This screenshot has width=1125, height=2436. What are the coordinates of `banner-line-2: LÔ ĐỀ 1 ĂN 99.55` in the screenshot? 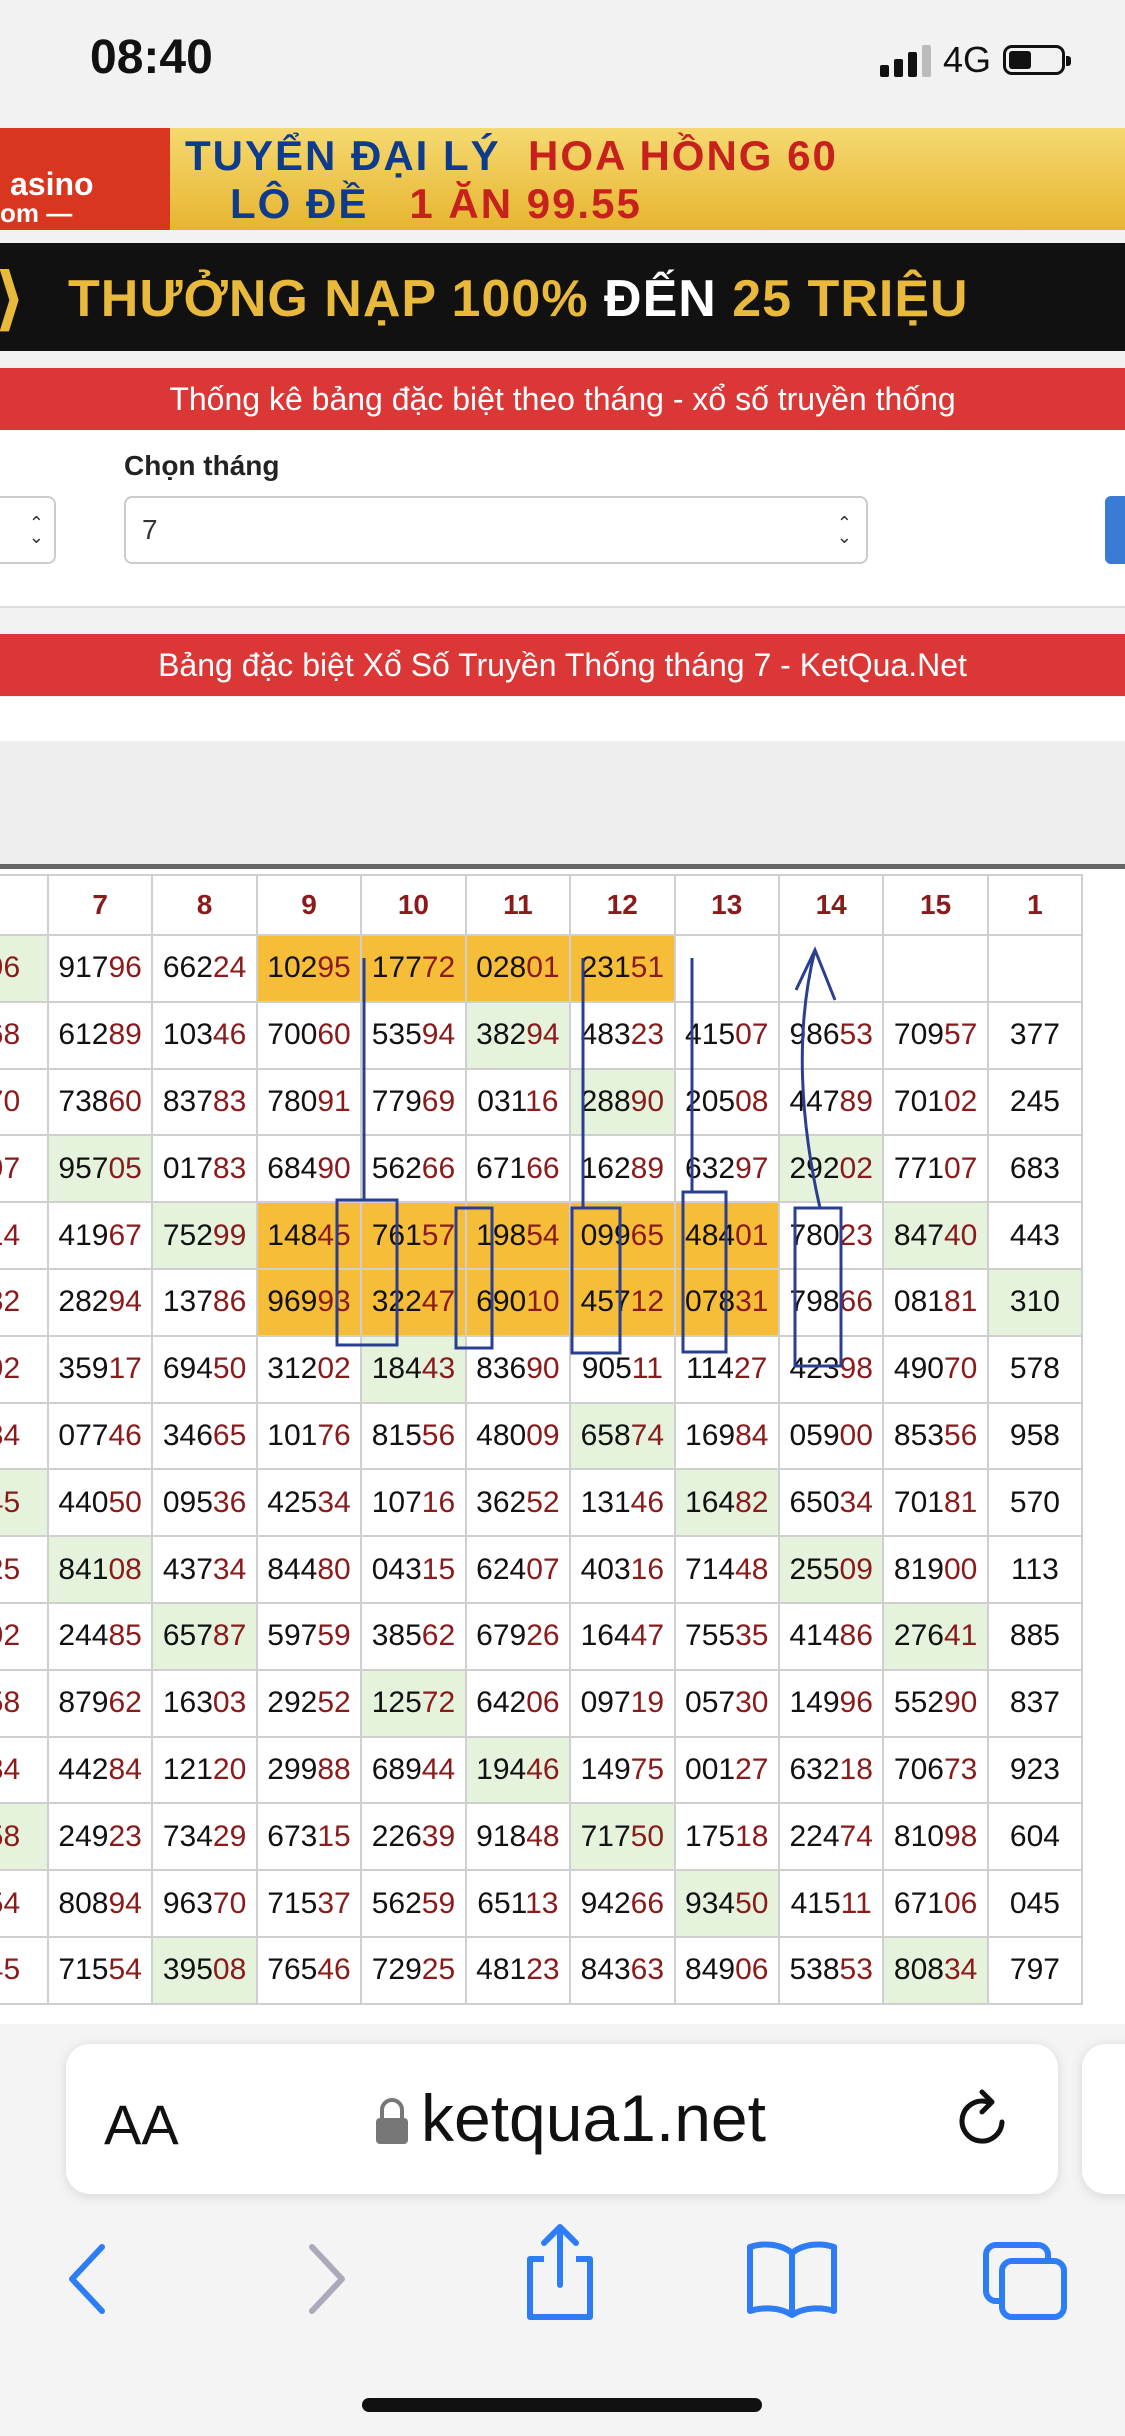 It's located at (436, 204).